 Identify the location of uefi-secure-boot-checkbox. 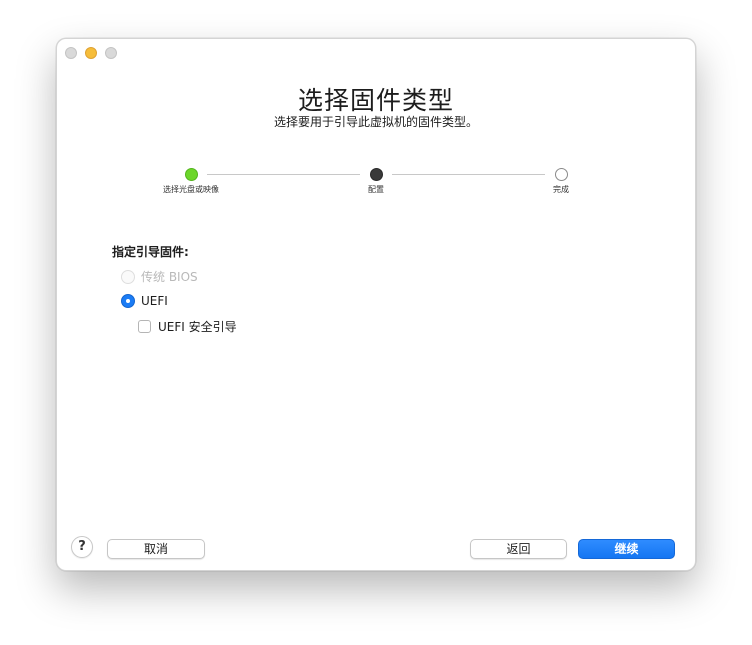
(144, 326).